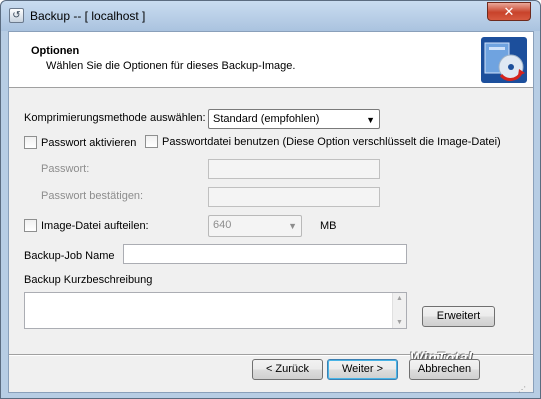 This screenshot has width=541, height=399. Describe the element at coordinates (328, 226) in the screenshot. I see `split-unit-label: MB` at that location.